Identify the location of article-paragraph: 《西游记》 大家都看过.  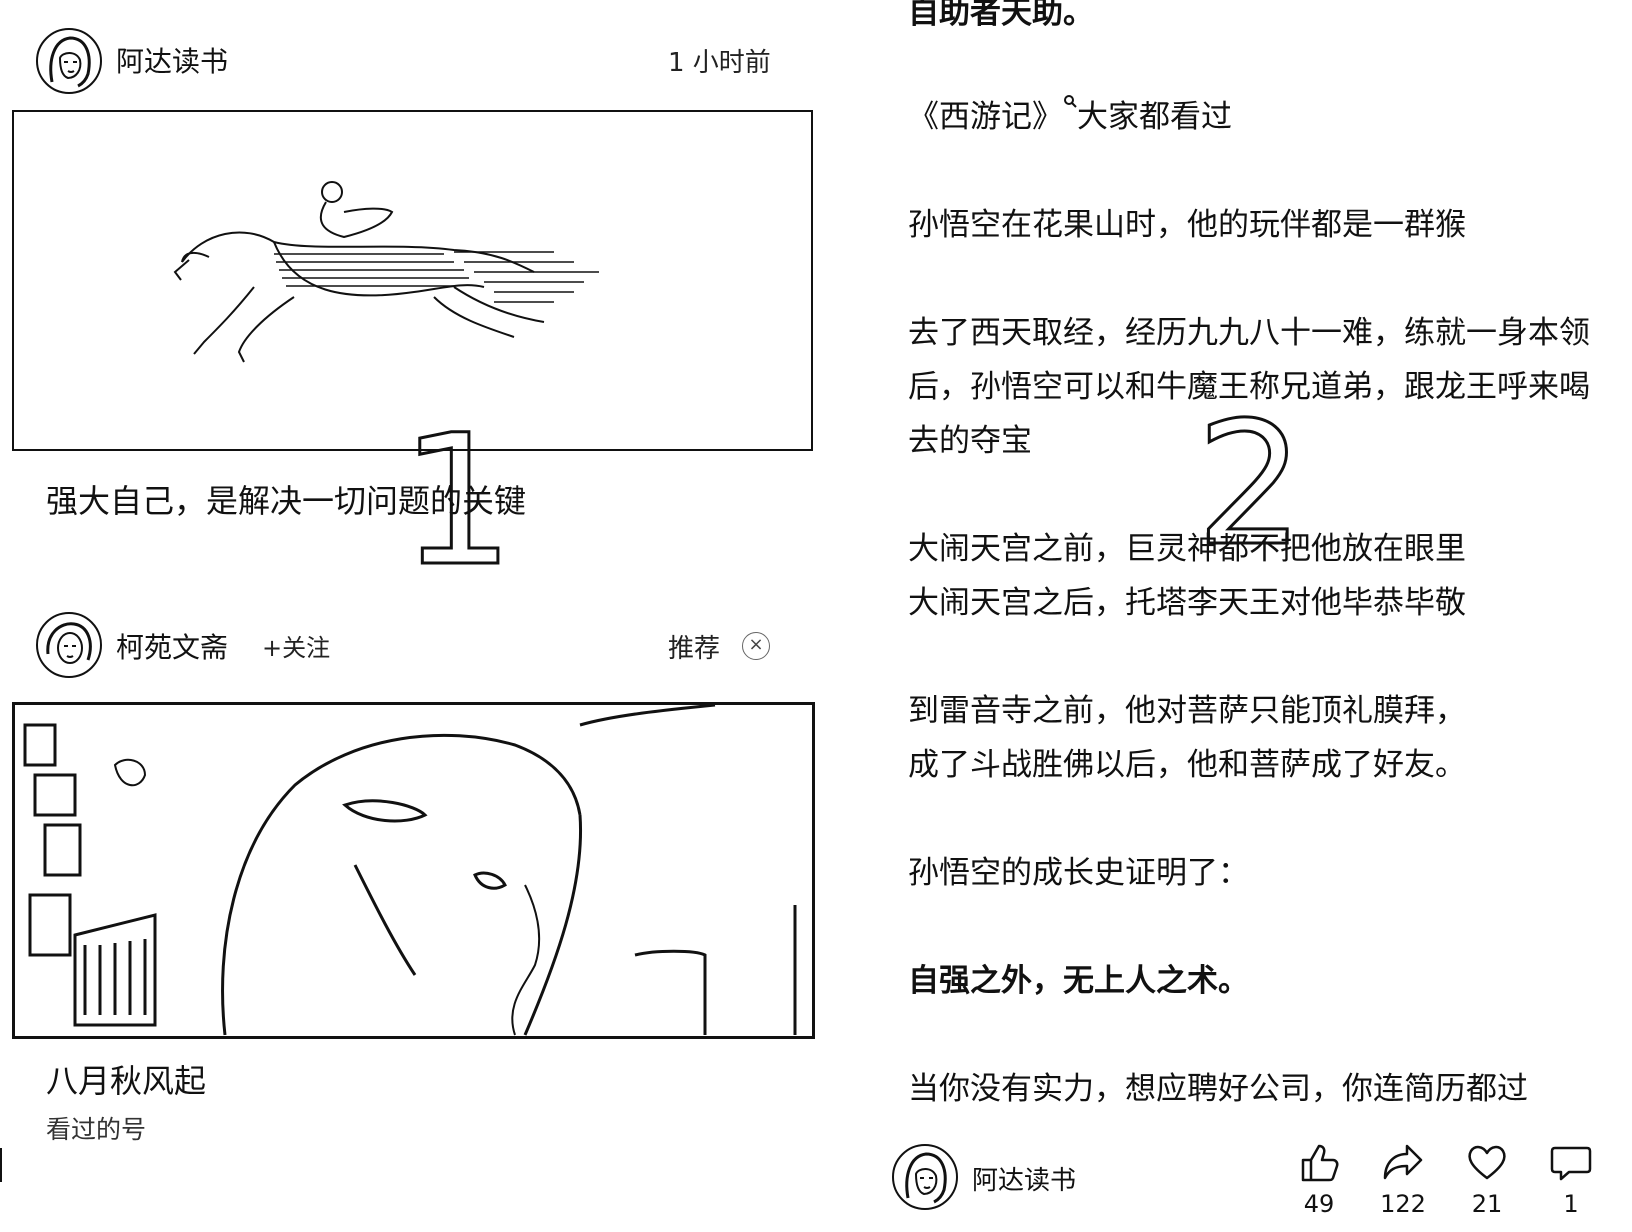
(1253, 117).